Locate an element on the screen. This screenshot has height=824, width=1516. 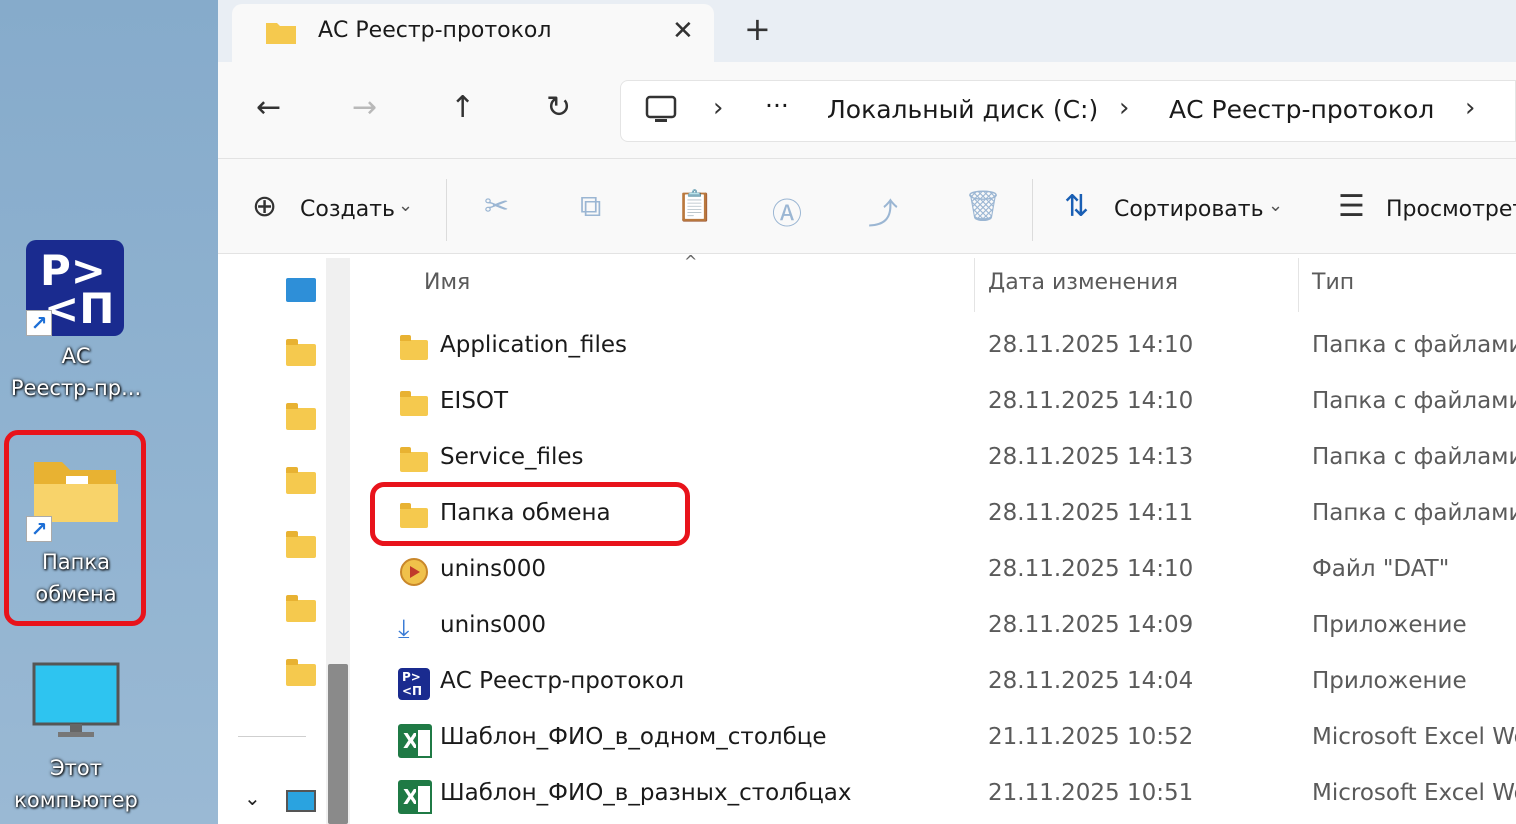
rename-icon: Ⓐ is located at coordinates (787, 211).